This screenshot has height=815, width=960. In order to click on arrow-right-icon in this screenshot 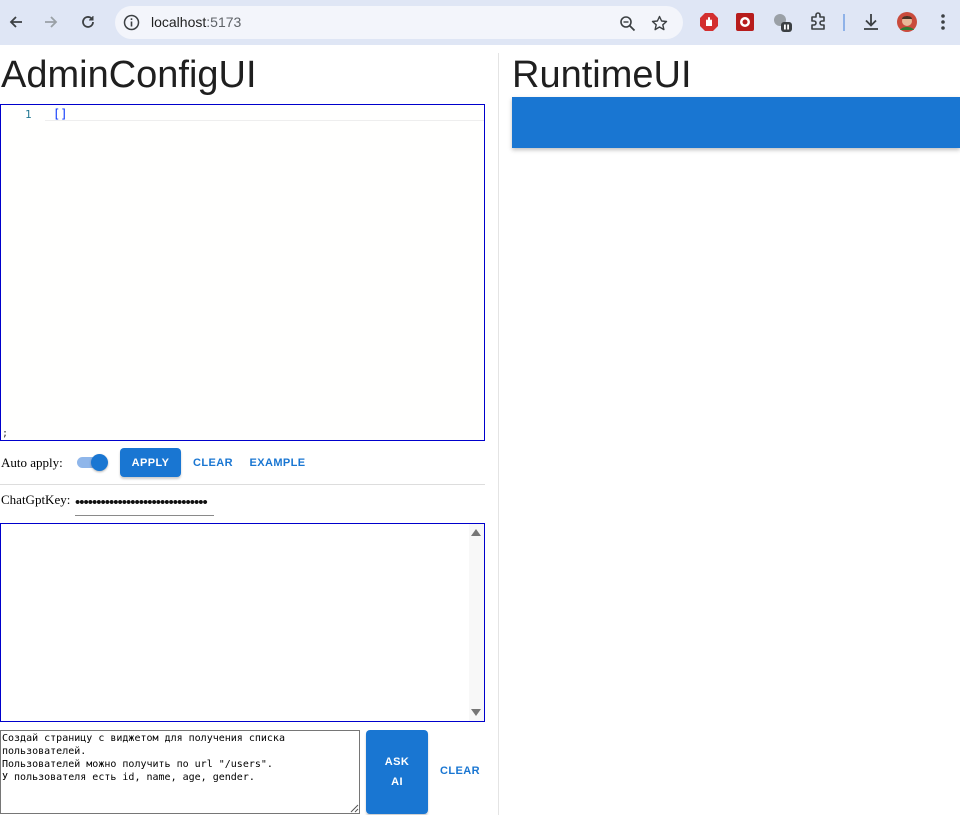, I will do `click(51, 22)`.